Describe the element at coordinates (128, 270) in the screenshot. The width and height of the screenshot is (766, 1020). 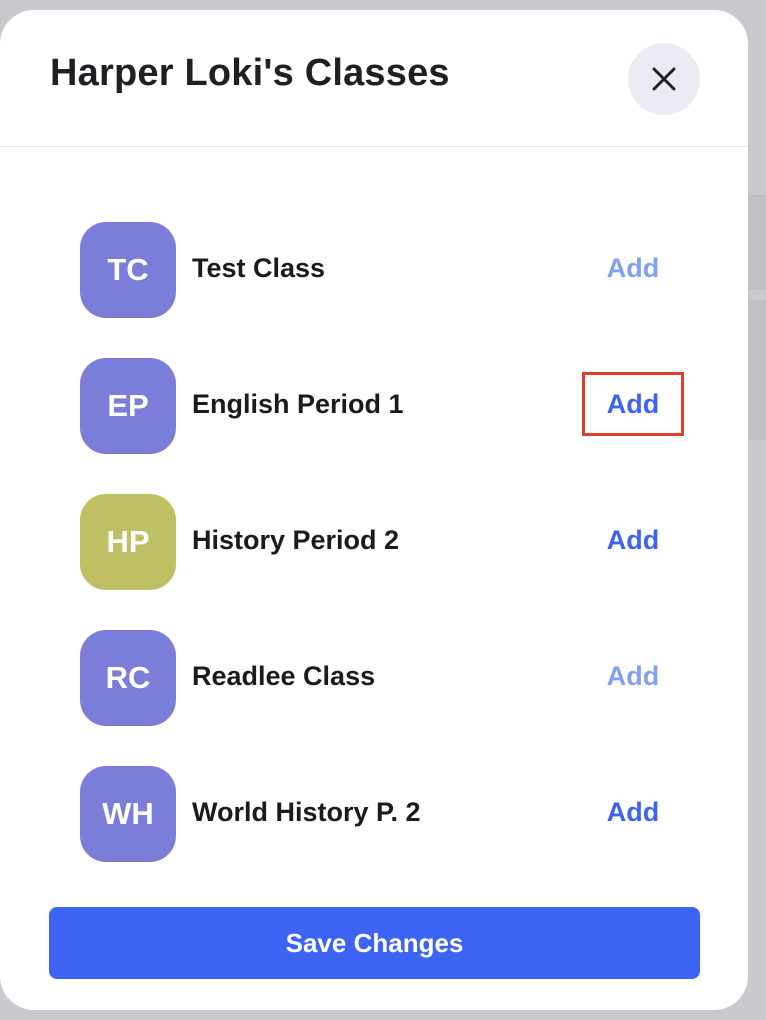
I see `class-avatar: TC` at that location.